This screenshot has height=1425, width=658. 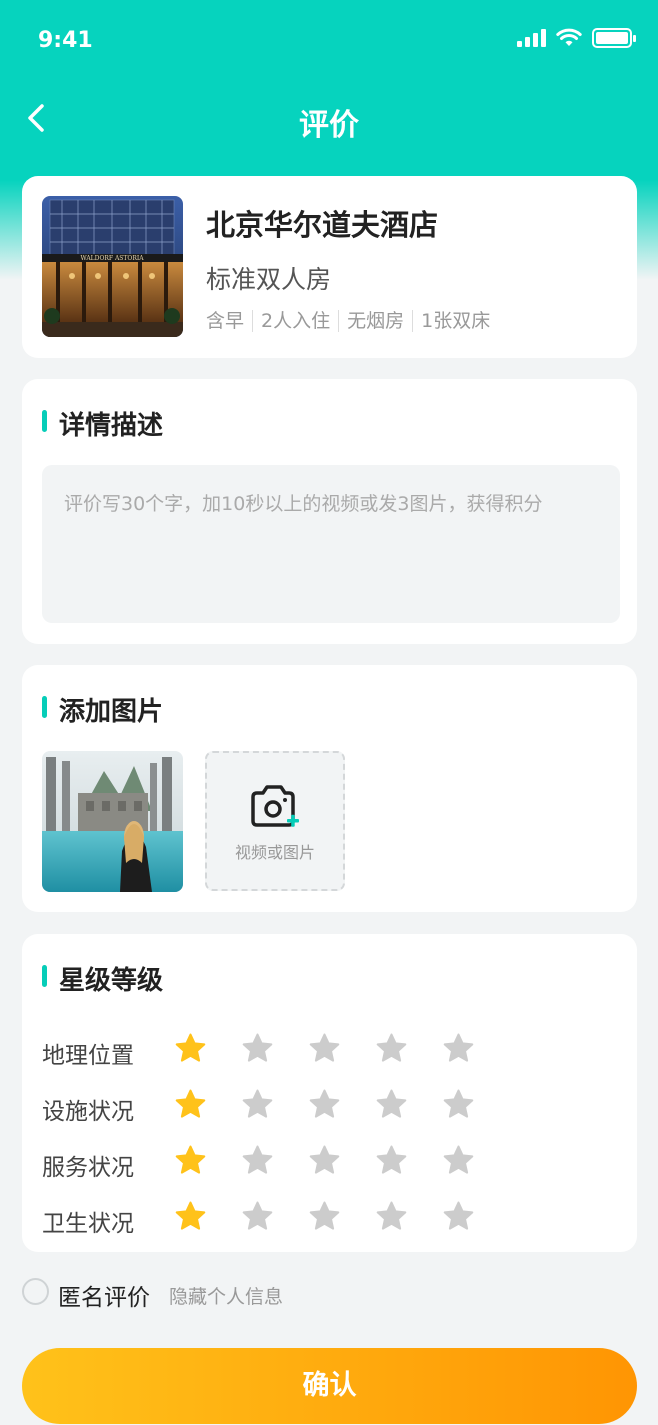 I want to click on rating-row: 设施状况, so click(x=322, y=1106).